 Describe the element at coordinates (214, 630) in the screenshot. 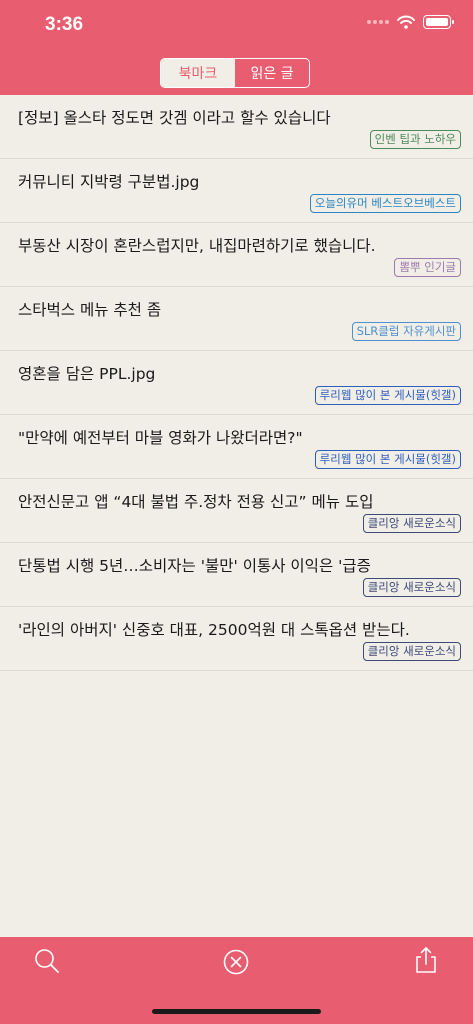

I see `article-title: '라인의 아버지' 신중호 대표, 2500억원 대 스톡옵션 받는다.` at that location.